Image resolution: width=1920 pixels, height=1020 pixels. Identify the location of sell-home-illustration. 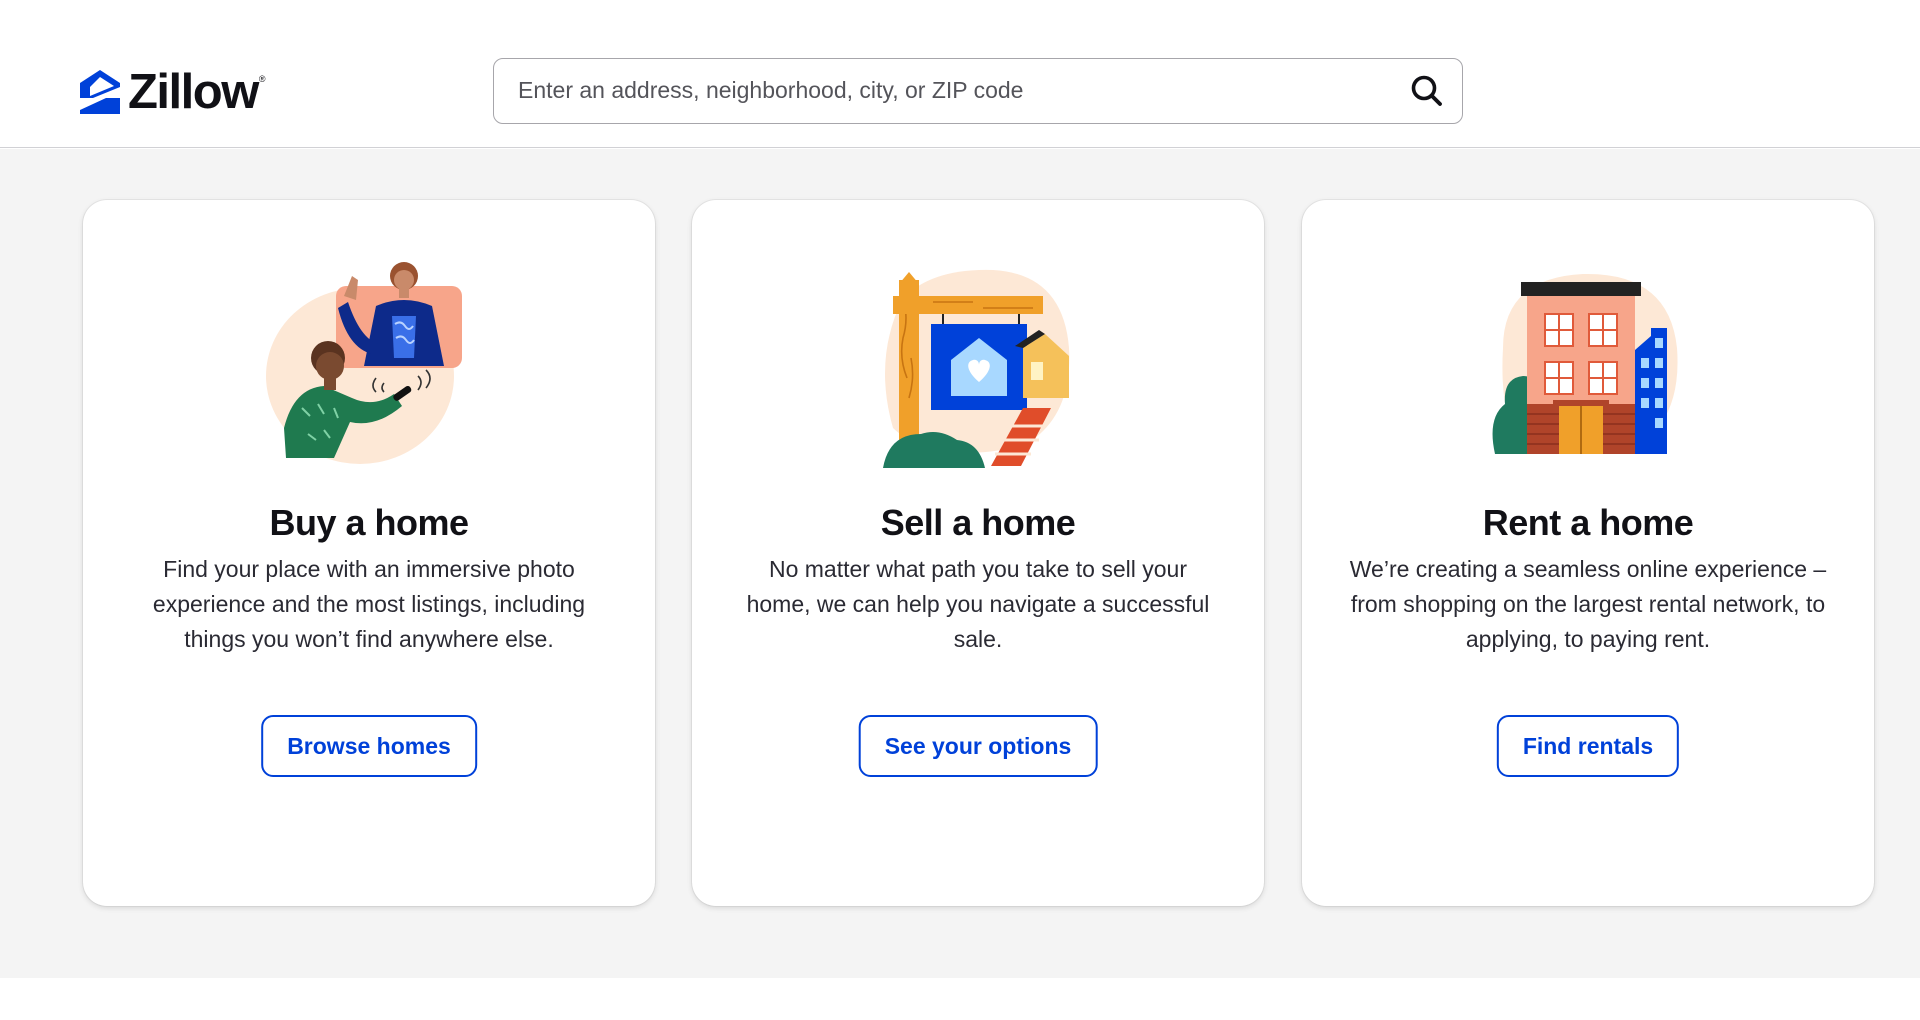
(976, 368).